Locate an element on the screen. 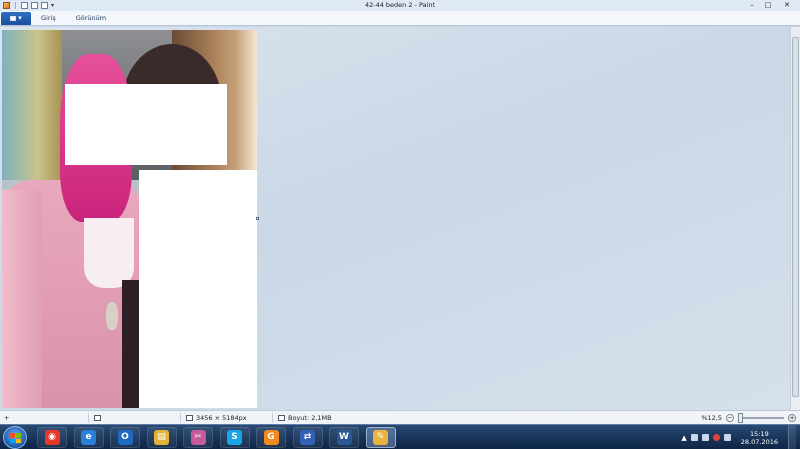 The width and height of the screenshot is (800, 449). status-selection-size is located at coordinates (97, 418).